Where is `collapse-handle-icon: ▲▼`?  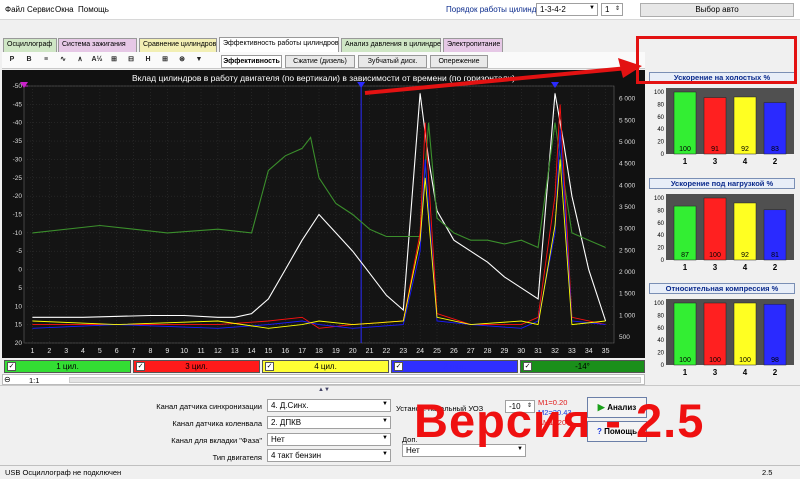
collapse-handle-icon: ▲▼ is located at coordinates (324, 390).